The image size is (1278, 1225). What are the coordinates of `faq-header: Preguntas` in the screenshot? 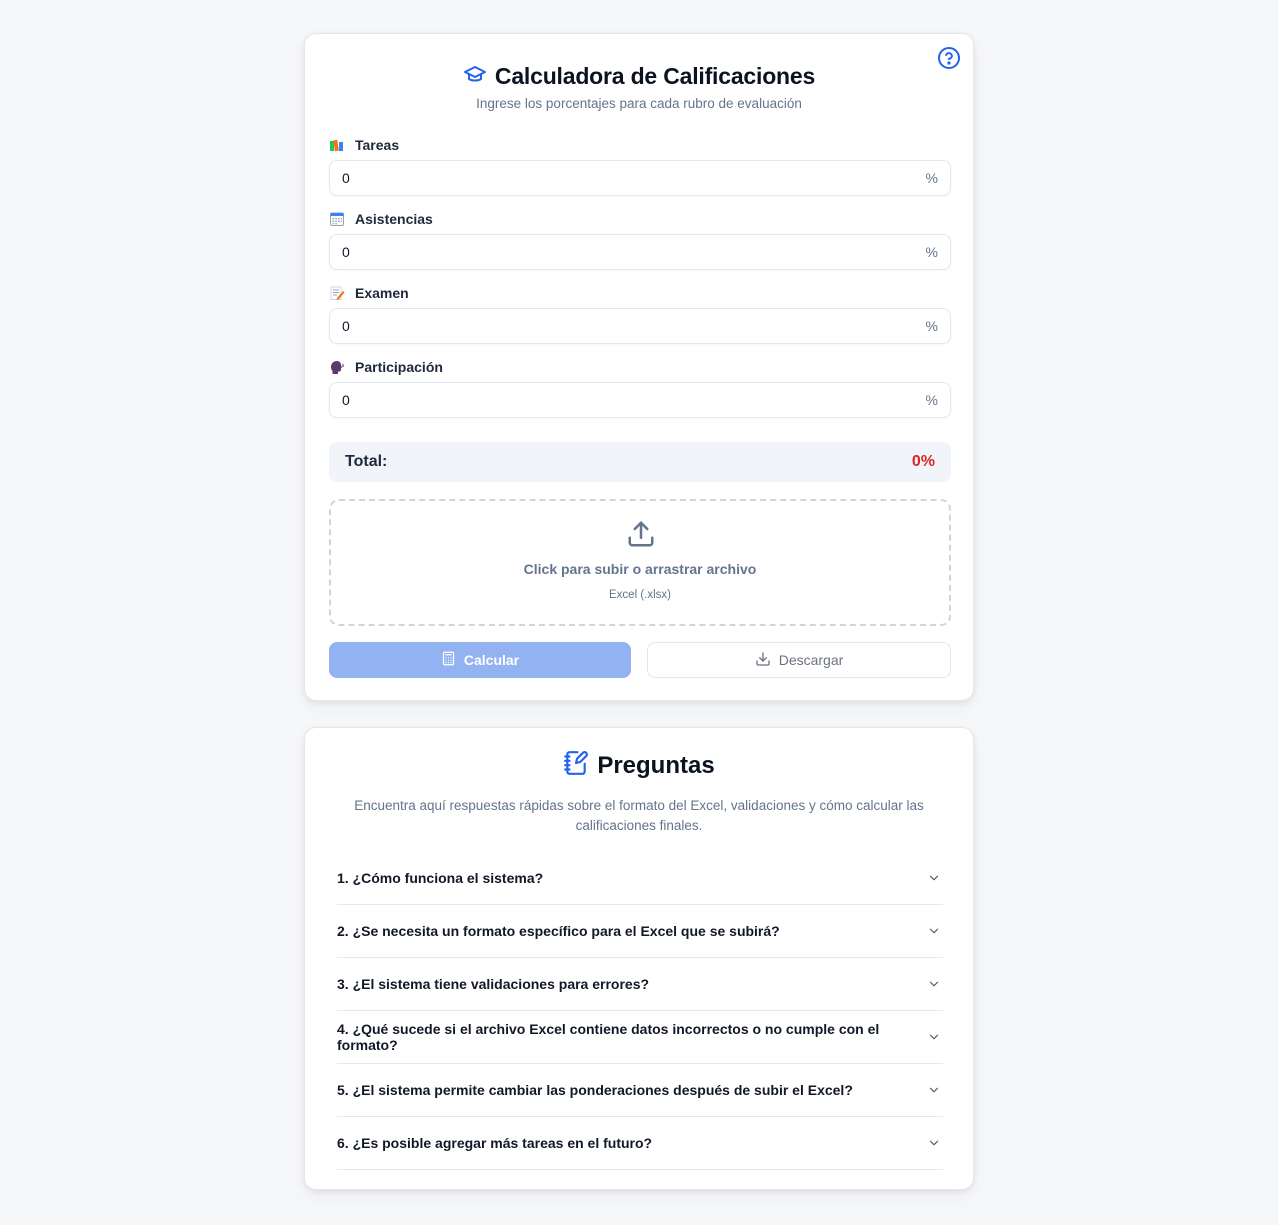 It's located at (639, 765).